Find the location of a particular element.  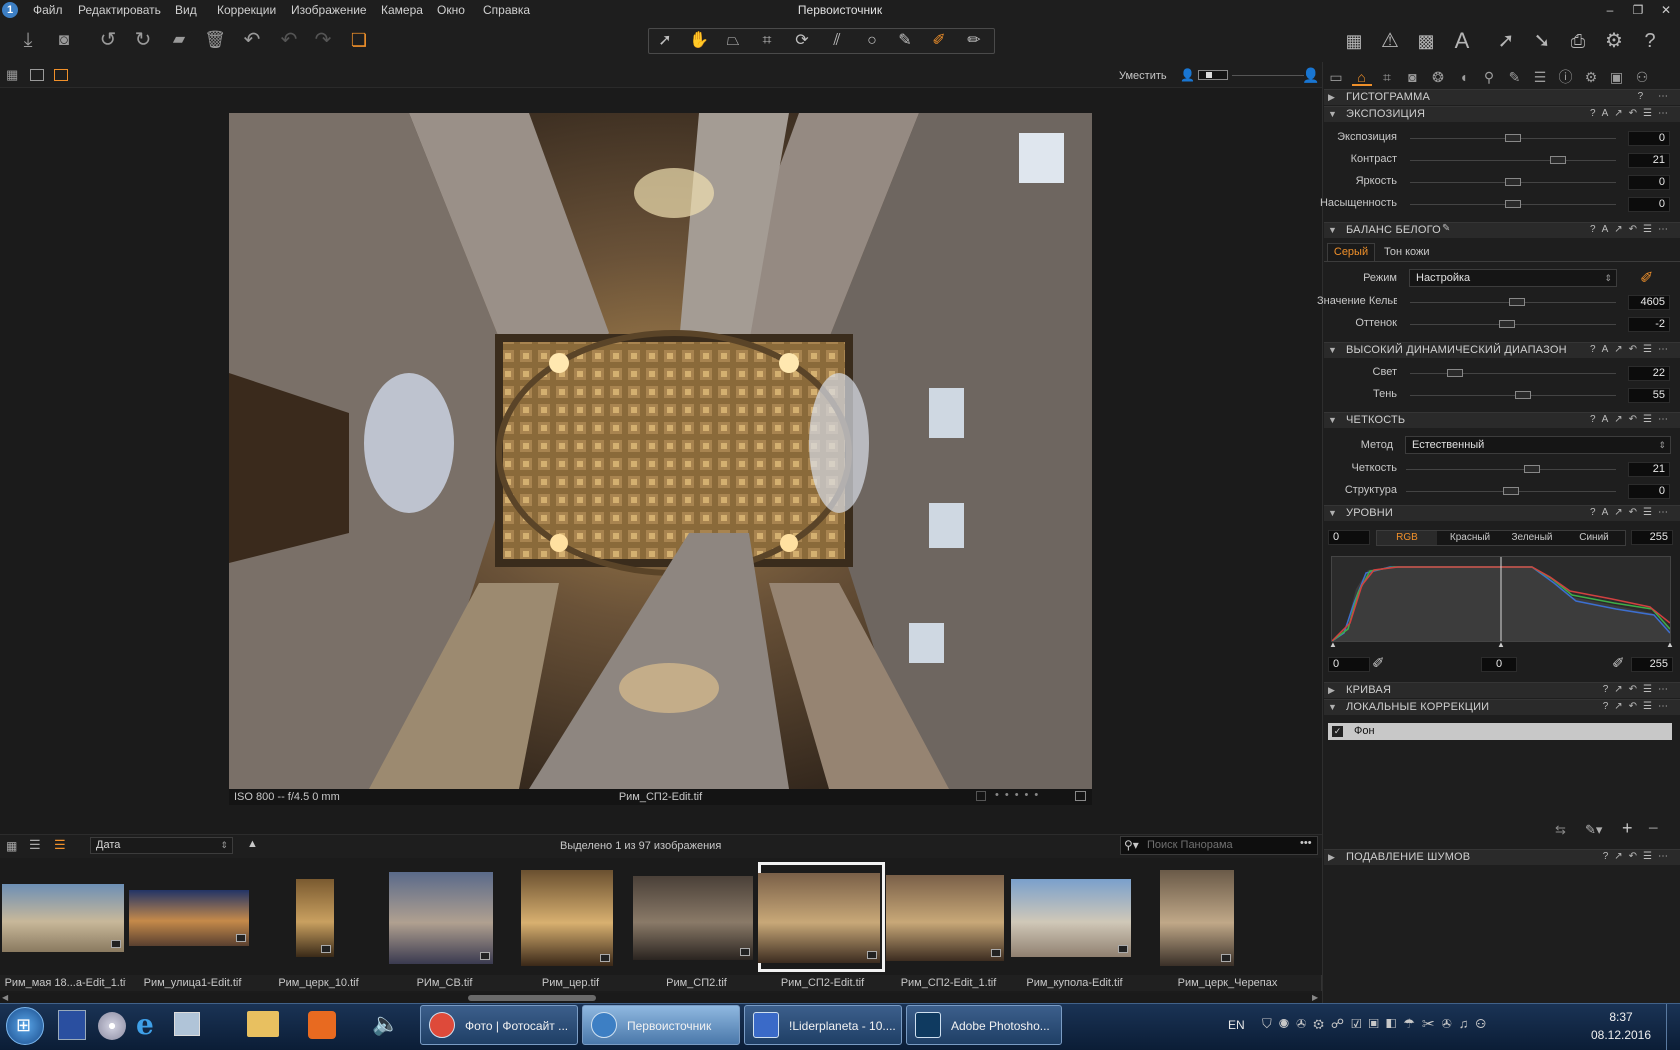

clock-time: 8:37 is located at coordinates (1621, 1017).